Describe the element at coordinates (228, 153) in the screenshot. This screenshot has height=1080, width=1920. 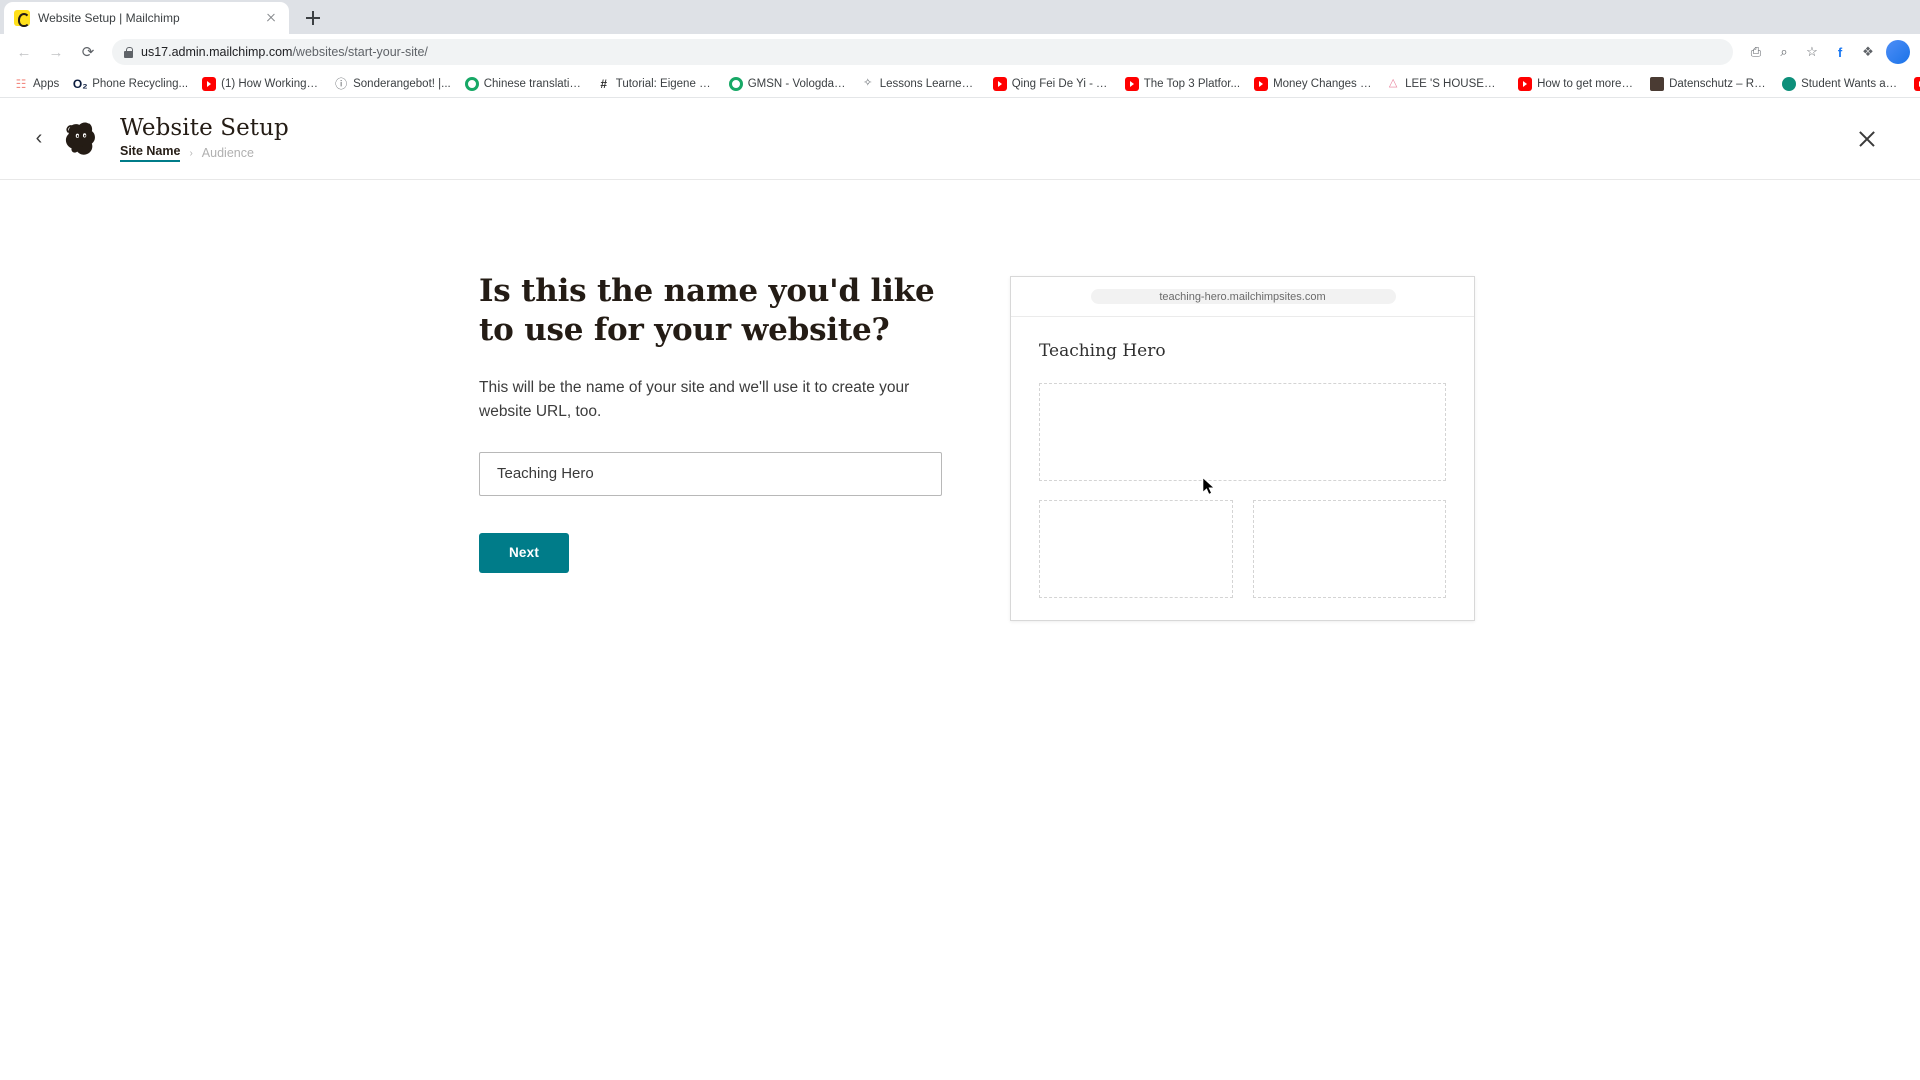
I see `breadcrumb-item-audience: Audience` at that location.